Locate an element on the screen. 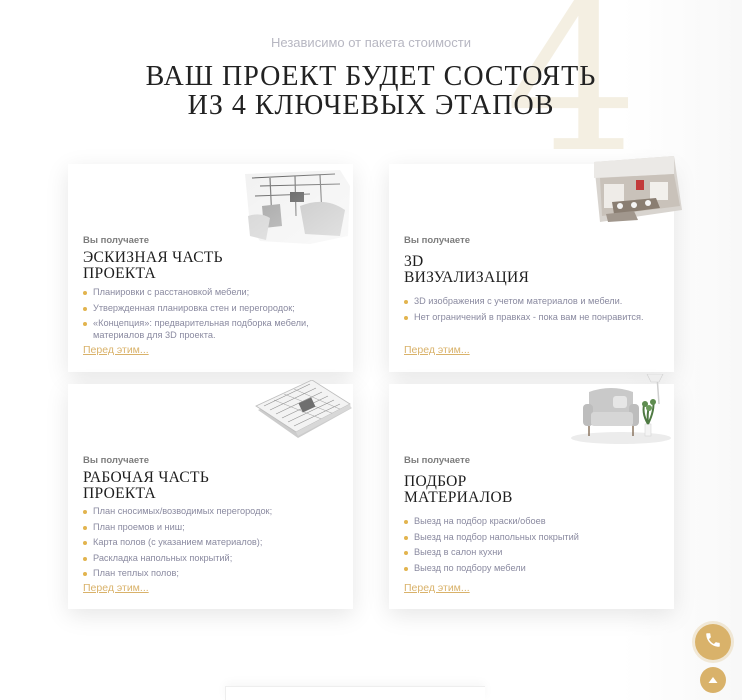 The image size is (742, 700). card-title-line-1: ЭСКИЗНАЯ ЧАСТЬ is located at coordinates (153, 257).